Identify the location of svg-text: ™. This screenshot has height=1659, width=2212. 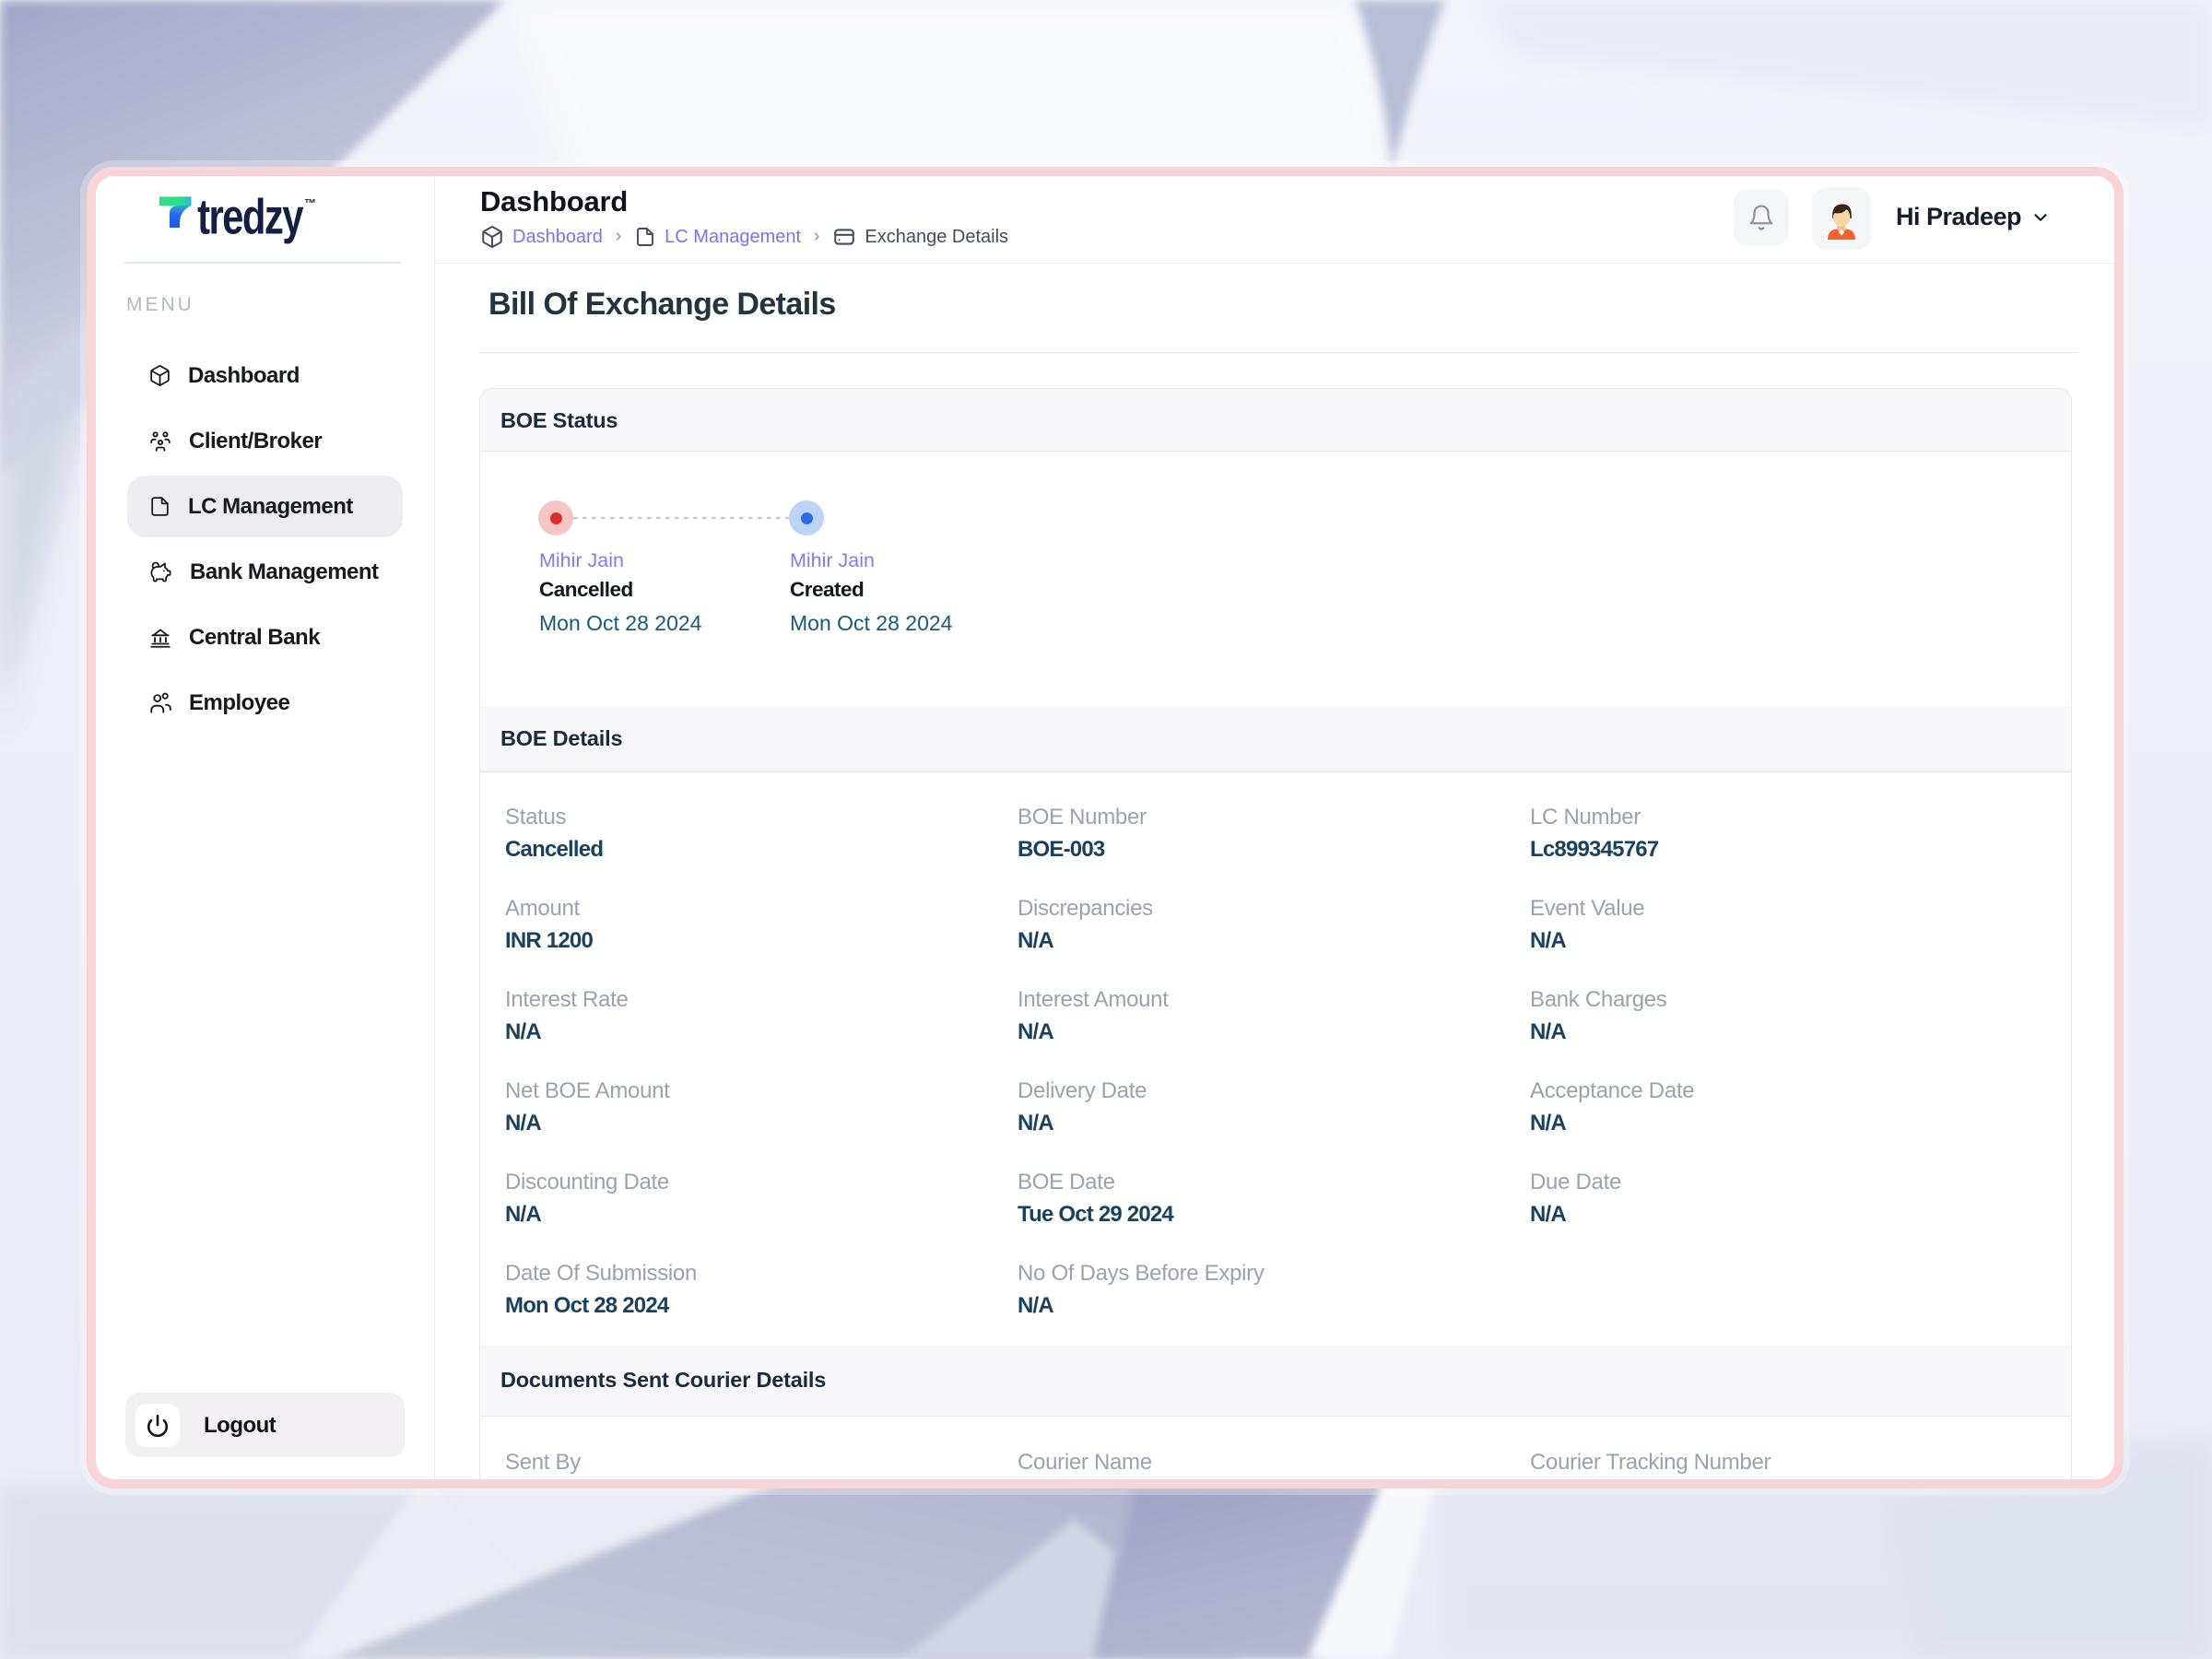
(310, 203).